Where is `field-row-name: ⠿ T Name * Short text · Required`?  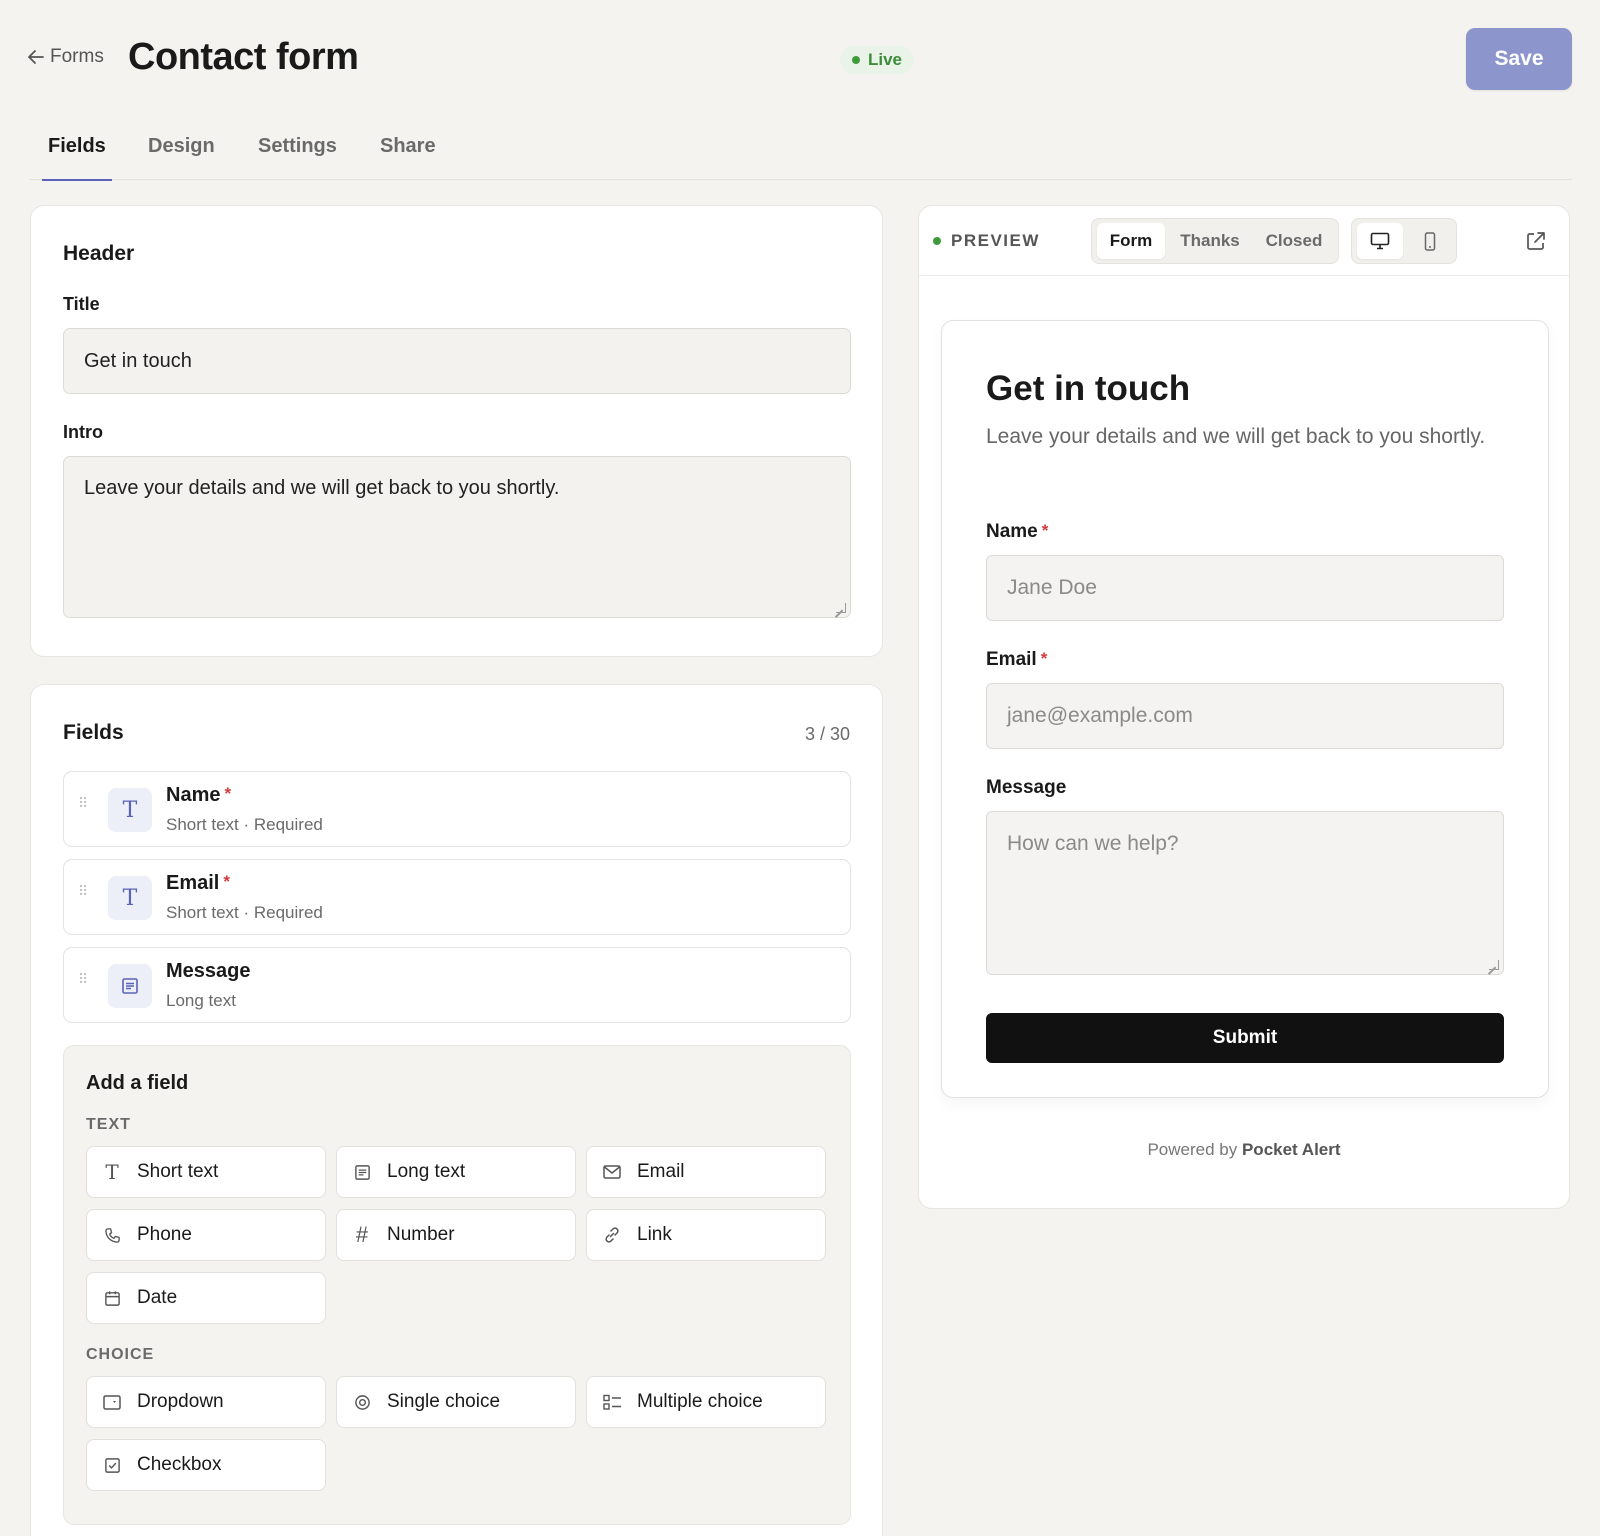 field-row-name: ⠿ T Name * Short text · Required is located at coordinates (457, 809).